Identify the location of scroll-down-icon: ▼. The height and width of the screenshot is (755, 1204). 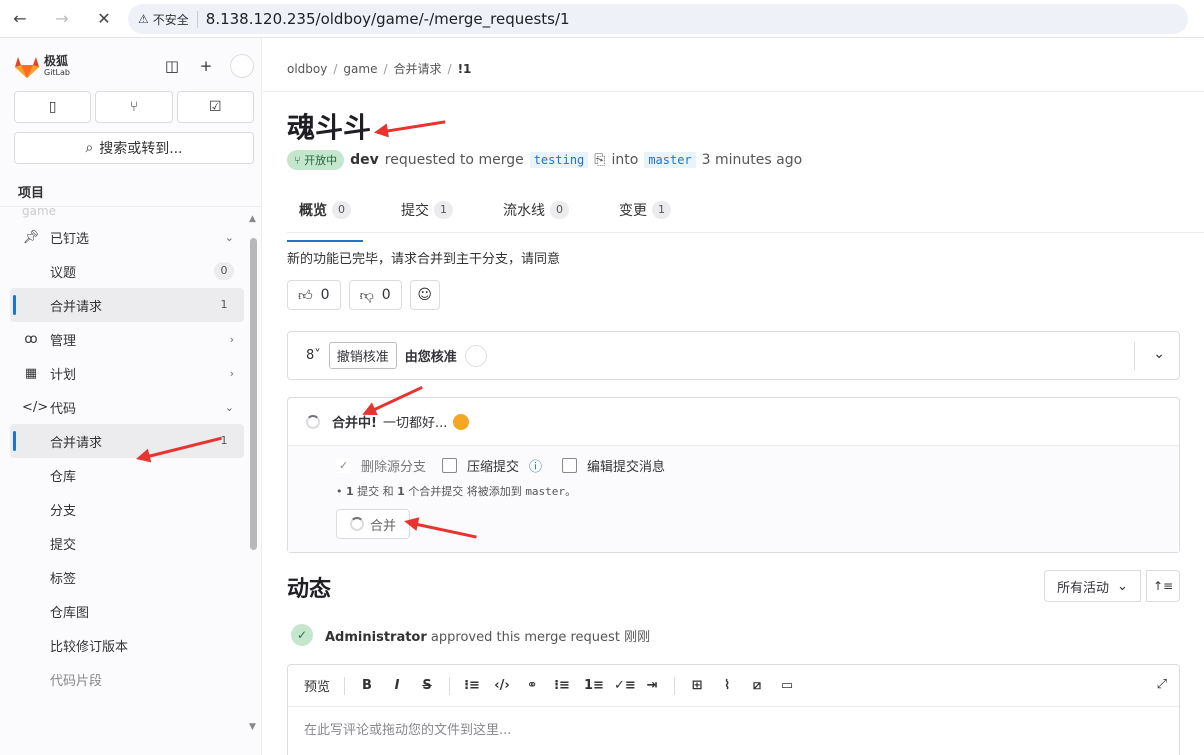
(252, 727).